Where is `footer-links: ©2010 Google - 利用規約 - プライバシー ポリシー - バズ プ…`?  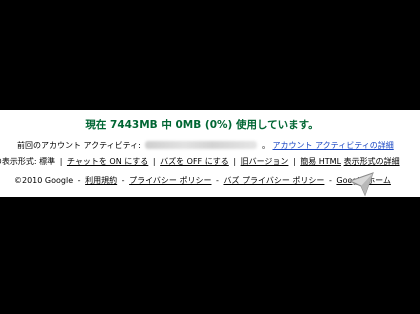
footer-links: ©2010 Google - 利用規約 - プライバシー ポリシー - バズ プ… is located at coordinates (202, 180).